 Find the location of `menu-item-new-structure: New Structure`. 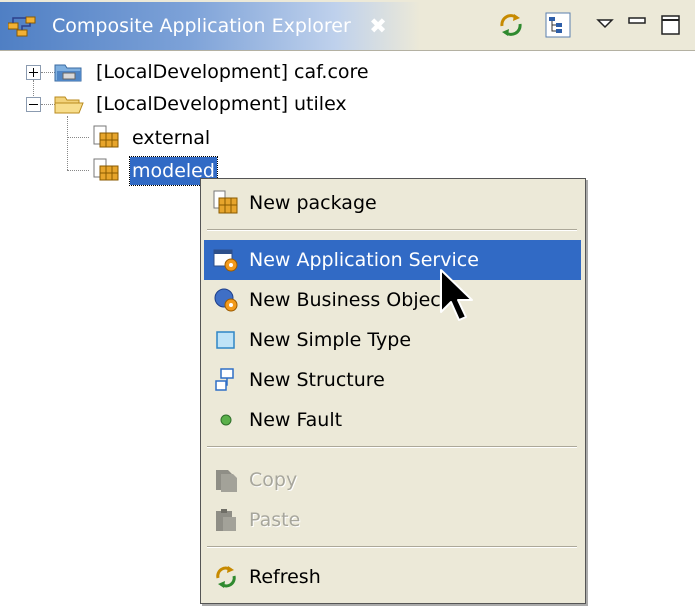

menu-item-new-structure: New Structure is located at coordinates (392, 380).